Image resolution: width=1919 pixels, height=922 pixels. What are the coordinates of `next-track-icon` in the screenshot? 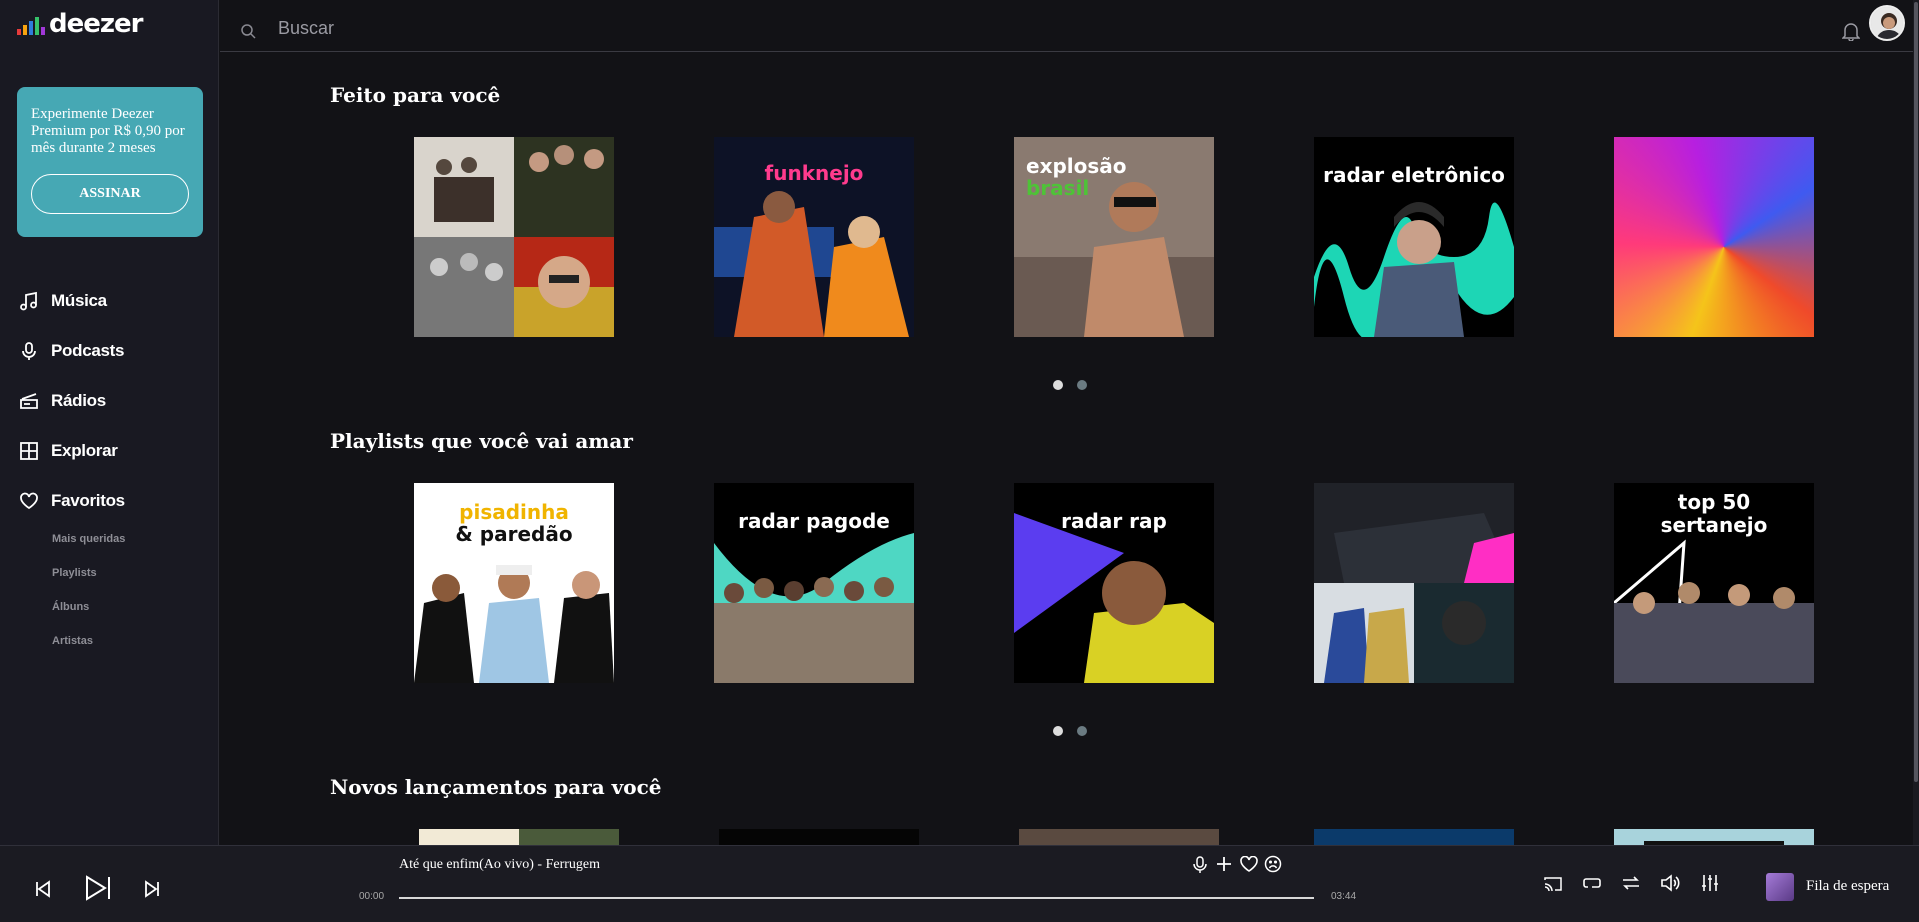 It's located at (152, 889).